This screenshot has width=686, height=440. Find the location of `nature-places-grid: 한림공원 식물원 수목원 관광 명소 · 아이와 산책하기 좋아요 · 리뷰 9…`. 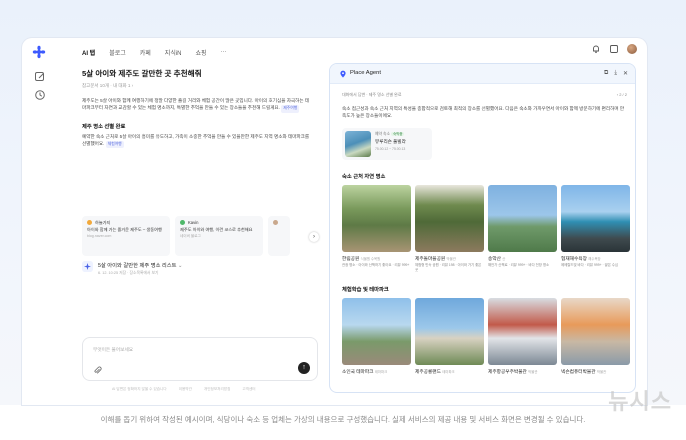

nature-places-grid: 한림공원 식물원 수목원 관광 명소 · 아이와 산책하기 좋아요 · 리뷰 9… is located at coordinates (486, 228).